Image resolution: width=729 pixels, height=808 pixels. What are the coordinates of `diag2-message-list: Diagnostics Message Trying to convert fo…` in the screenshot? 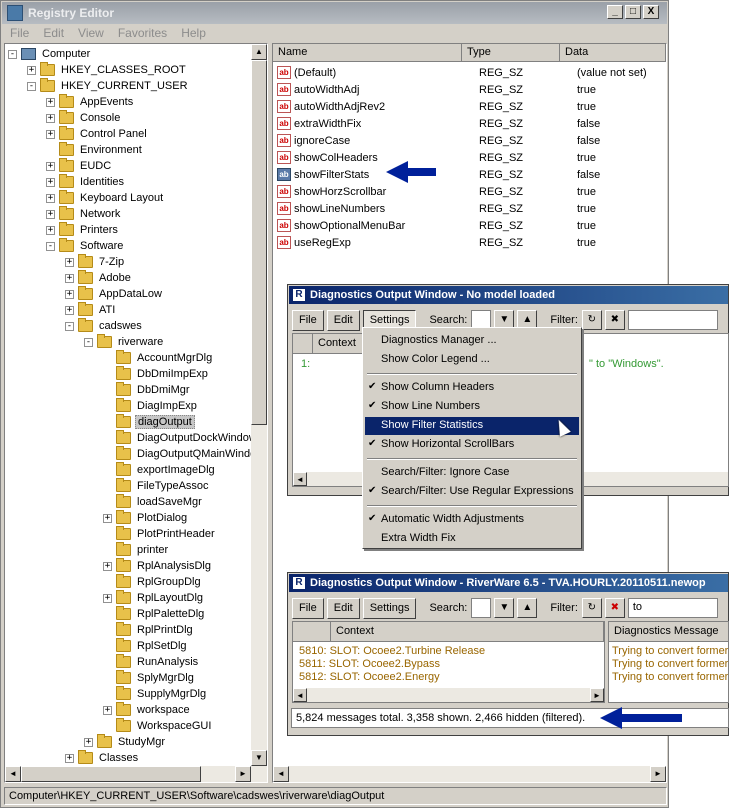 It's located at (668, 662).